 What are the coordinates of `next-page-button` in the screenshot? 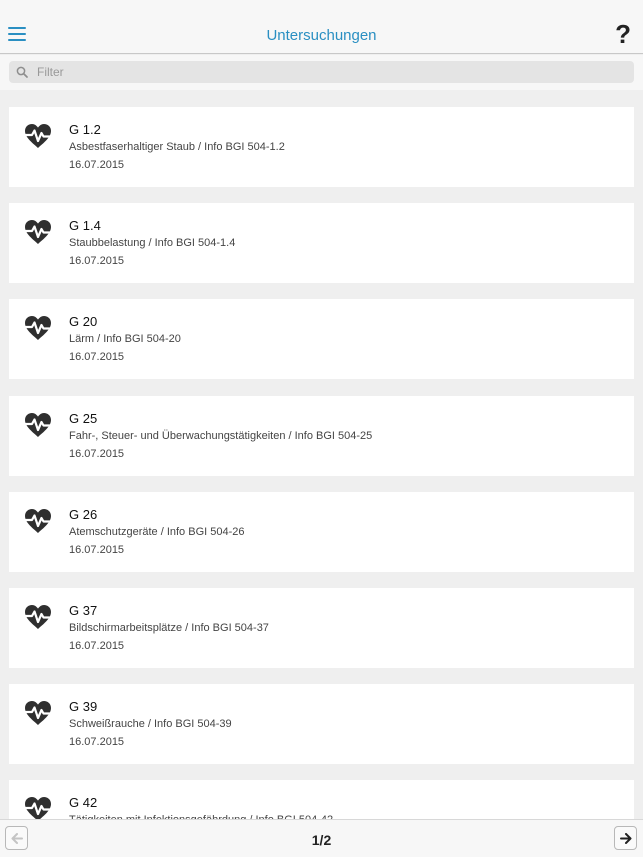 It's located at (625, 838).